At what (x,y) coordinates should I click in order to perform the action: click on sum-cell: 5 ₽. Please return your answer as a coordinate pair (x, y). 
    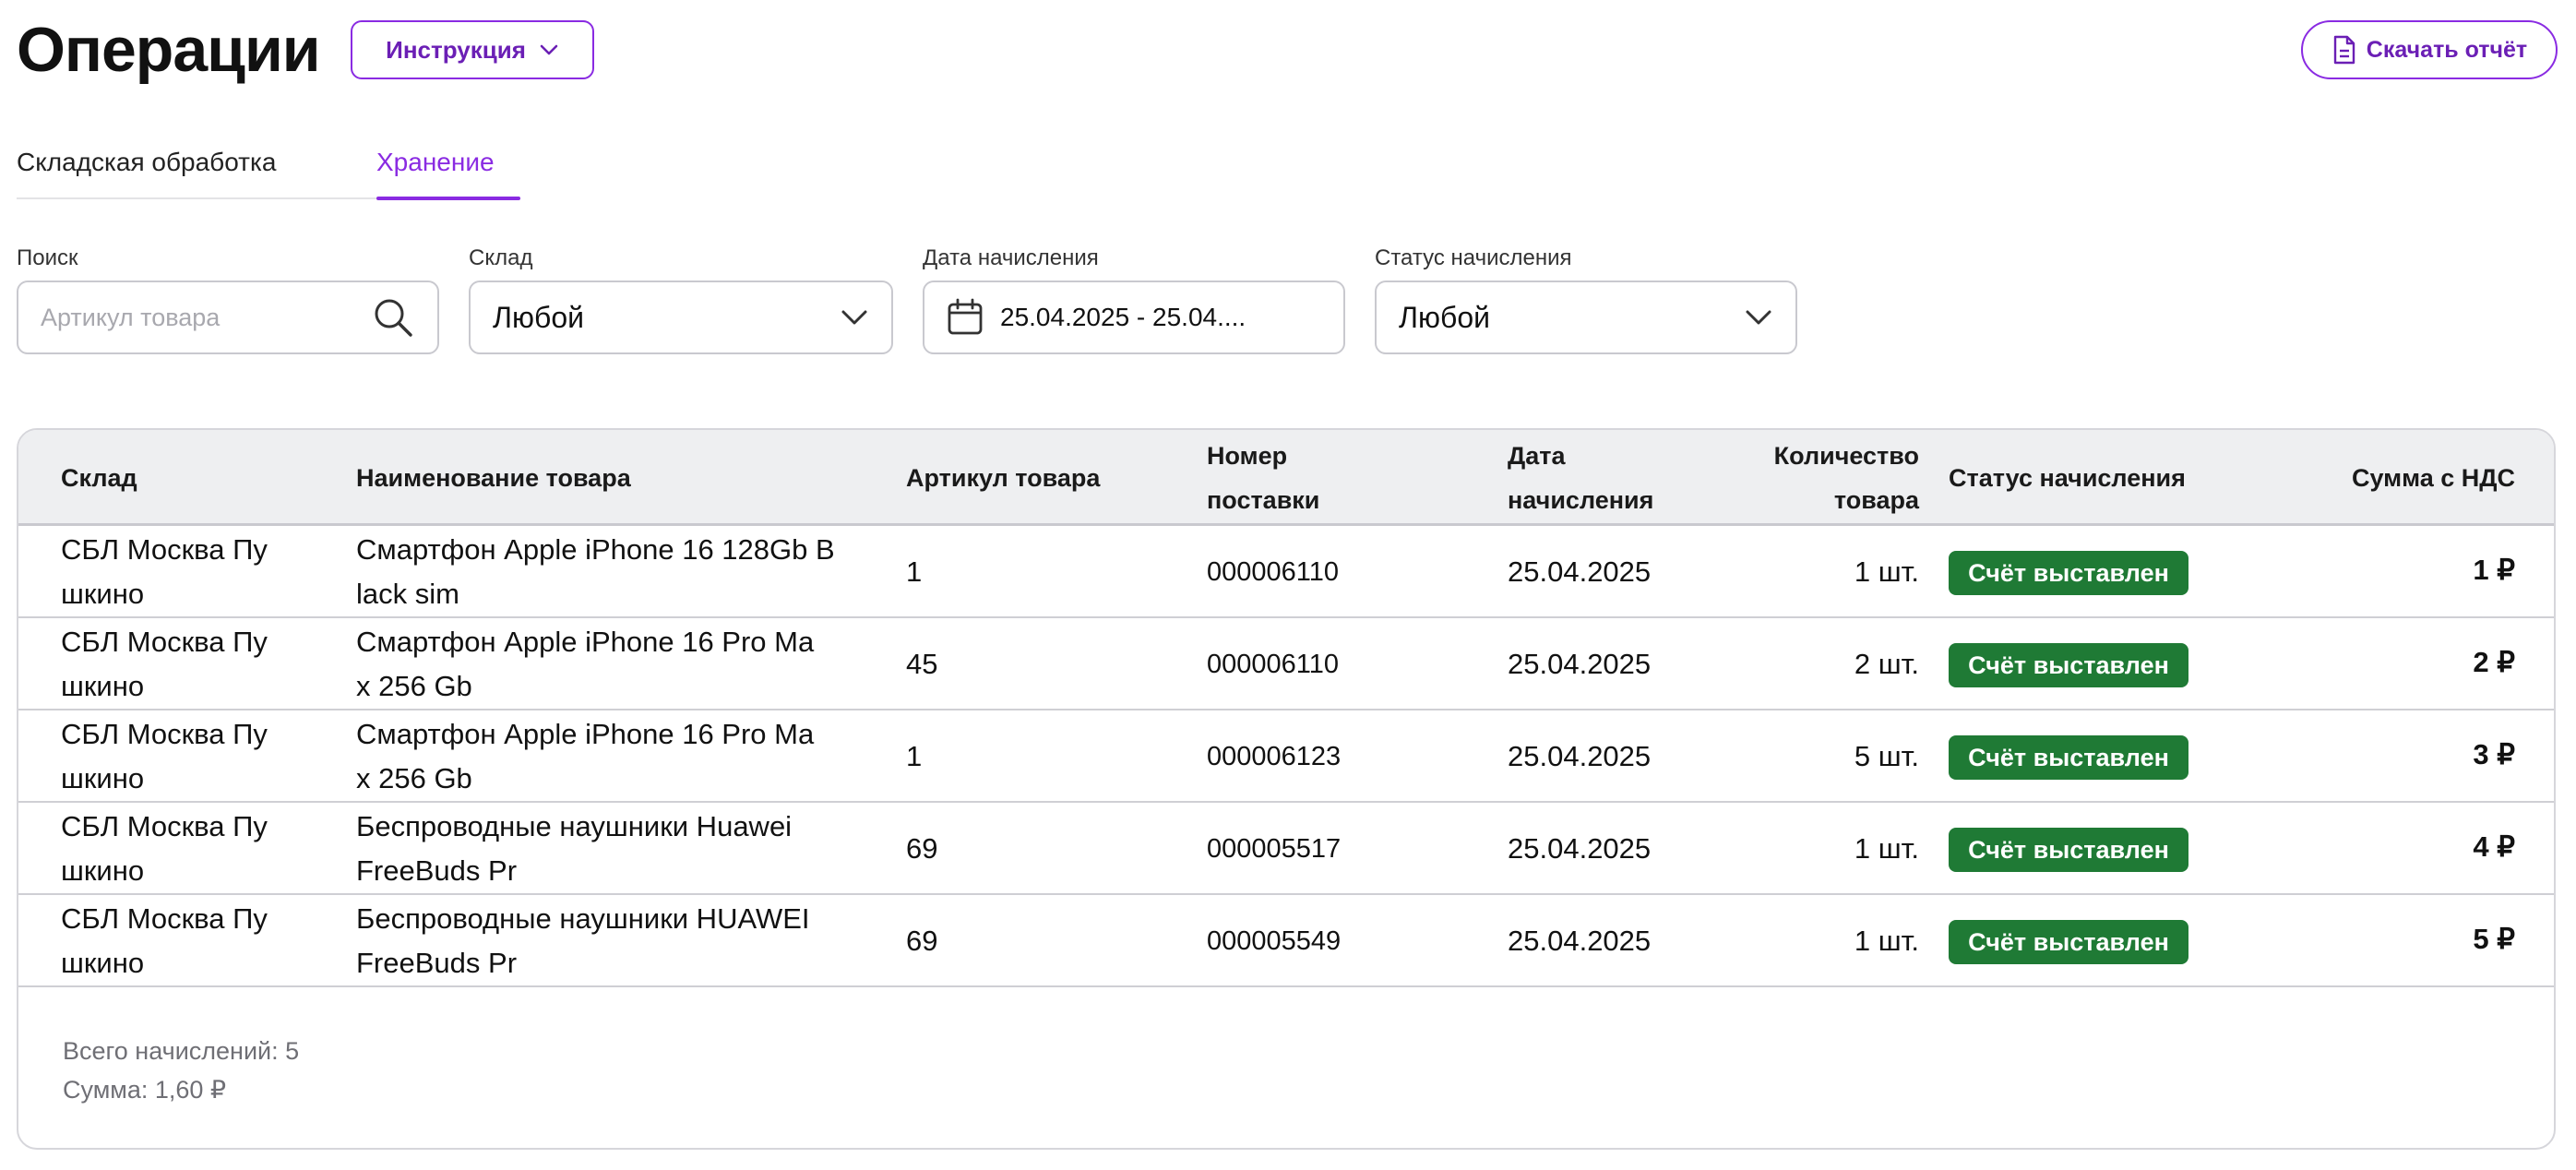
    Looking at the image, I should click on (2494, 939).